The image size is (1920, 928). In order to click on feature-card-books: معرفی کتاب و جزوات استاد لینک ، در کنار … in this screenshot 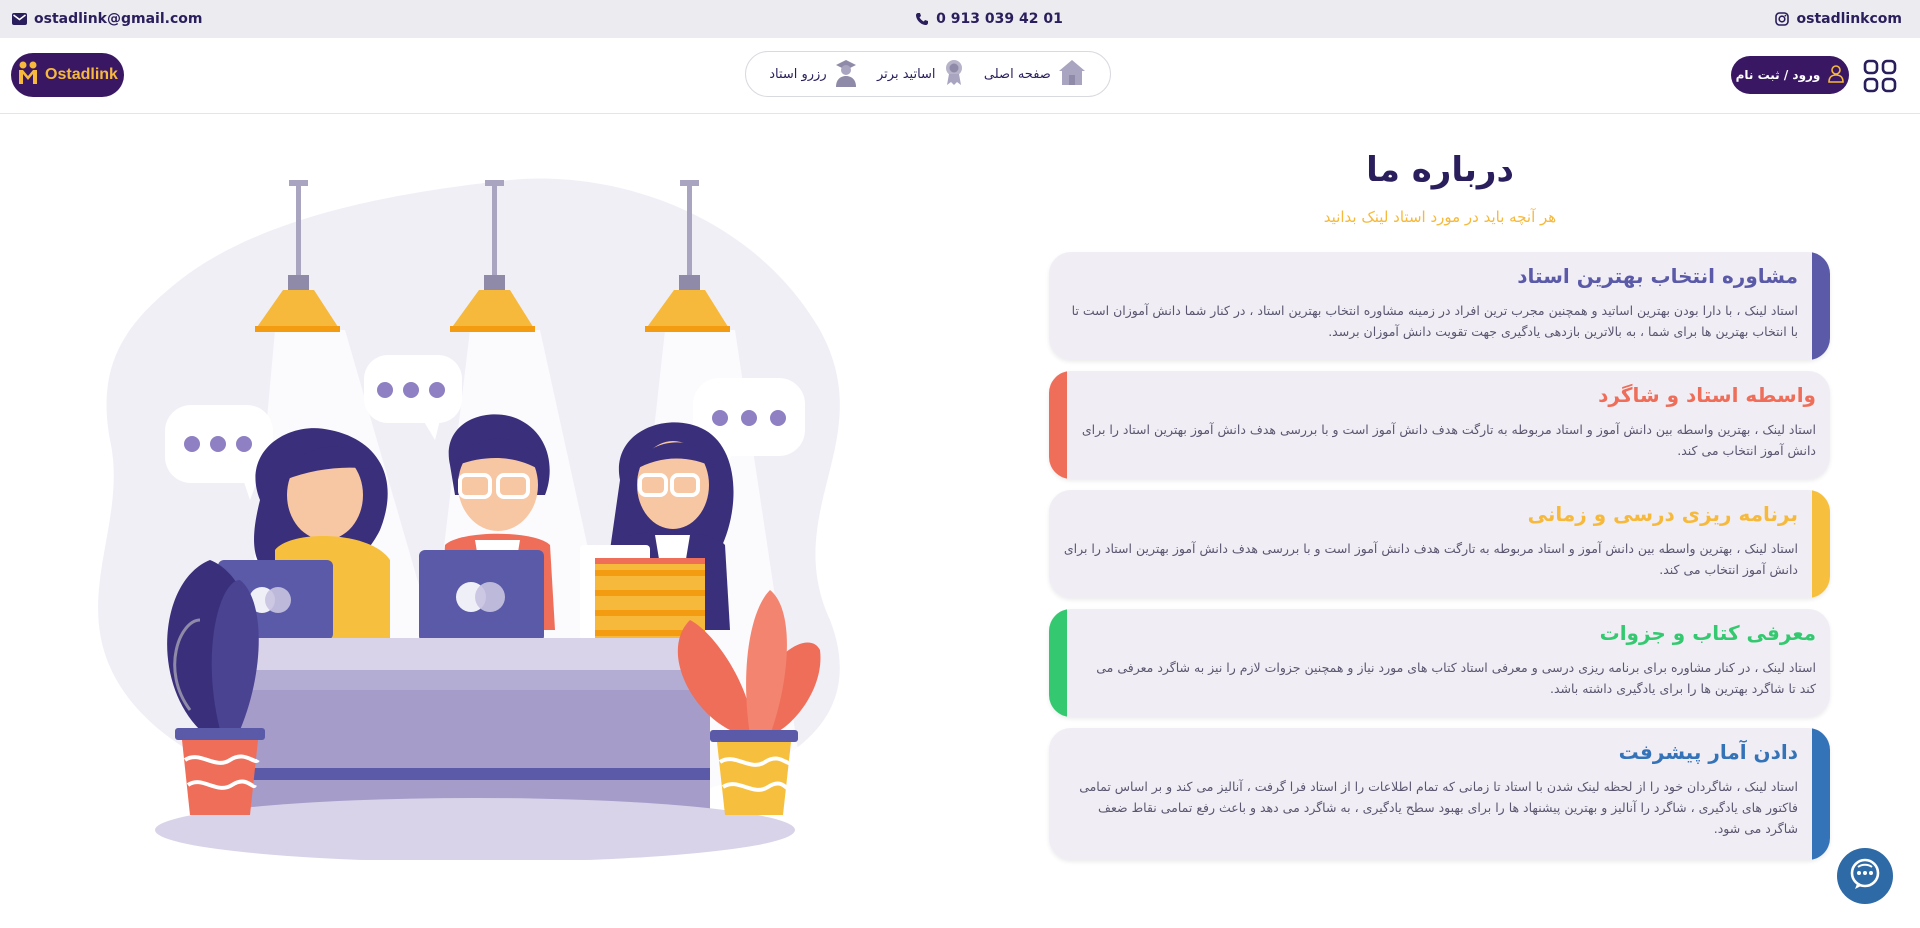, I will do `click(1439, 663)`.